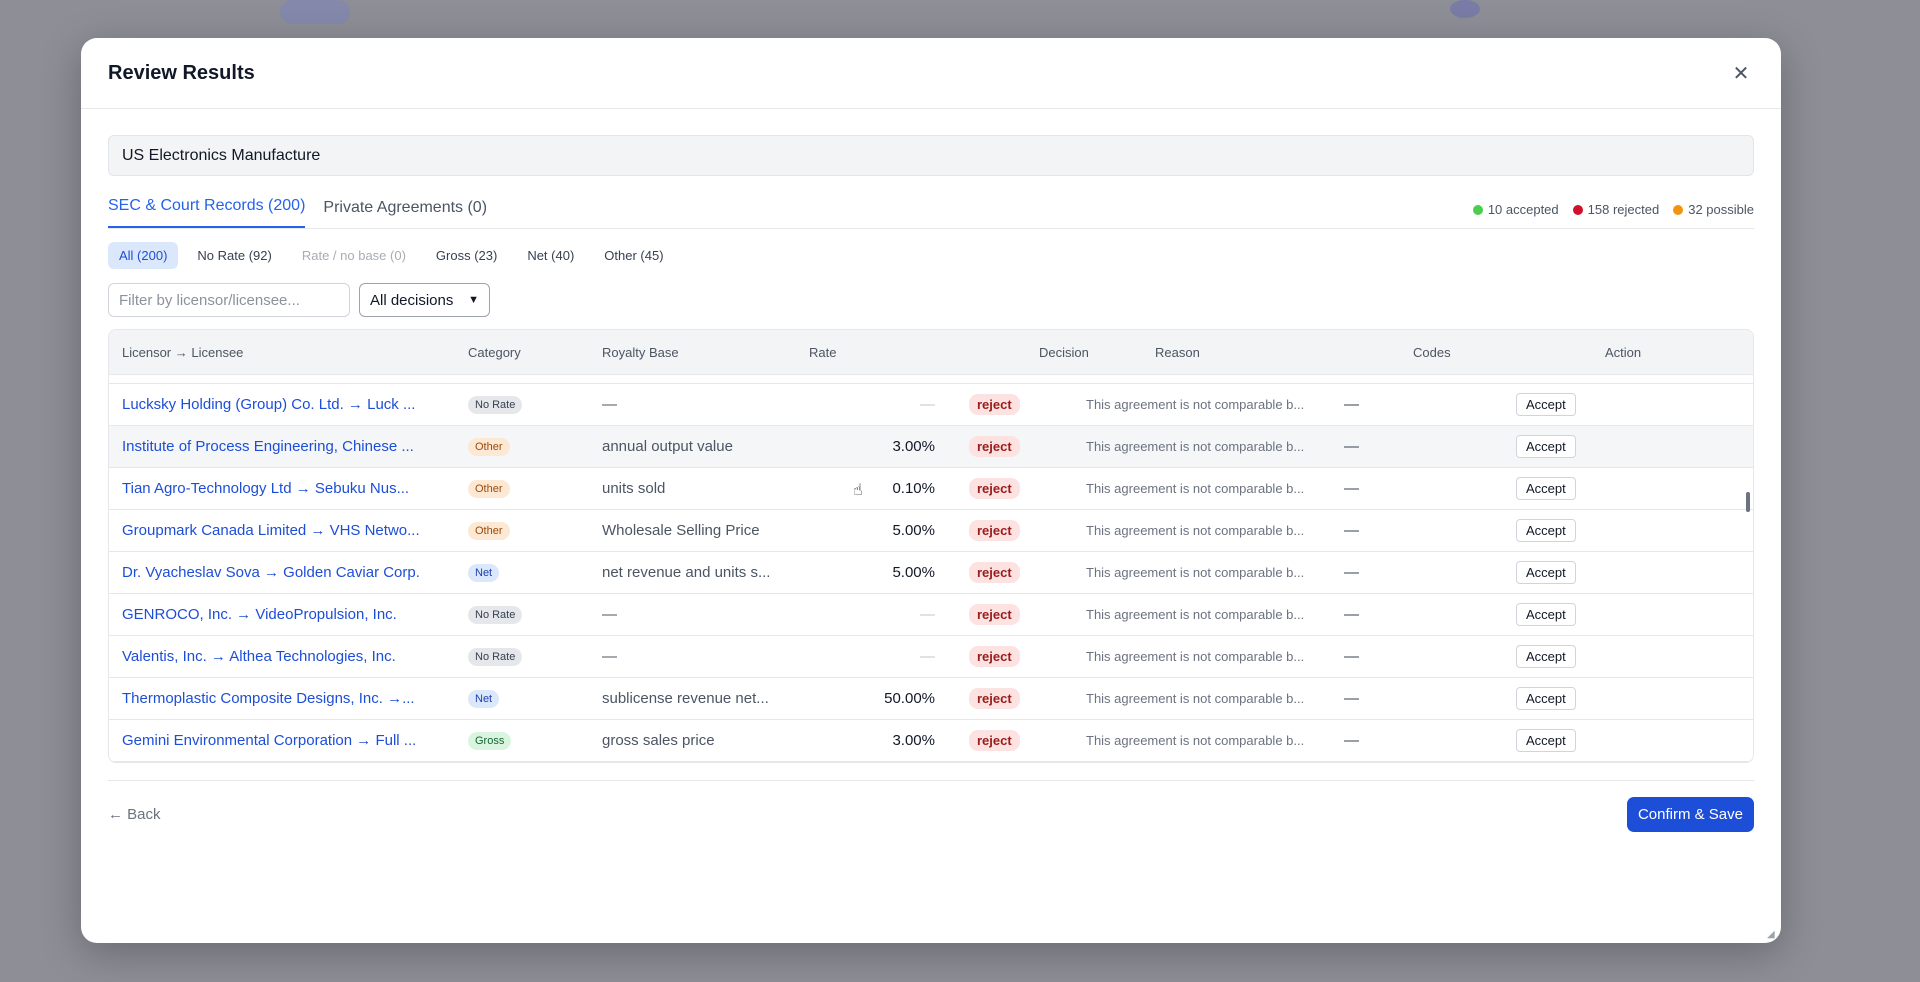 This screenshot has width=1920, height=982. Describe the element at coordinates (1772, 934) in the screenshot. I see `resize-handle-icon: ◢` at that location.